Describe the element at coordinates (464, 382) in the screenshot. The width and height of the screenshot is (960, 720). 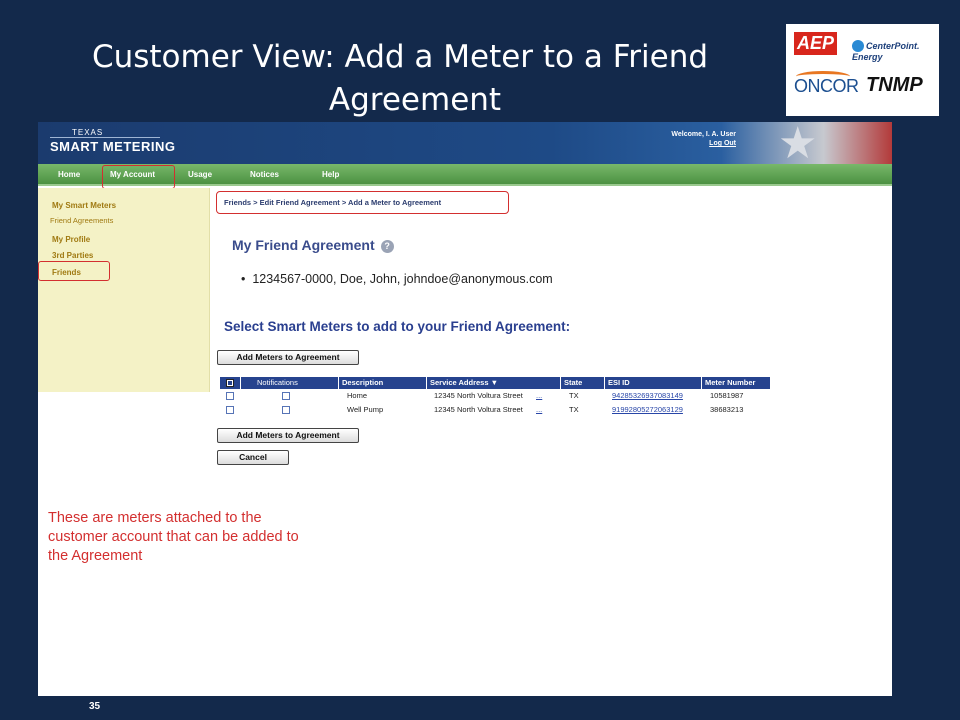
I see `col-service-address: Service Address ▼` at that location.